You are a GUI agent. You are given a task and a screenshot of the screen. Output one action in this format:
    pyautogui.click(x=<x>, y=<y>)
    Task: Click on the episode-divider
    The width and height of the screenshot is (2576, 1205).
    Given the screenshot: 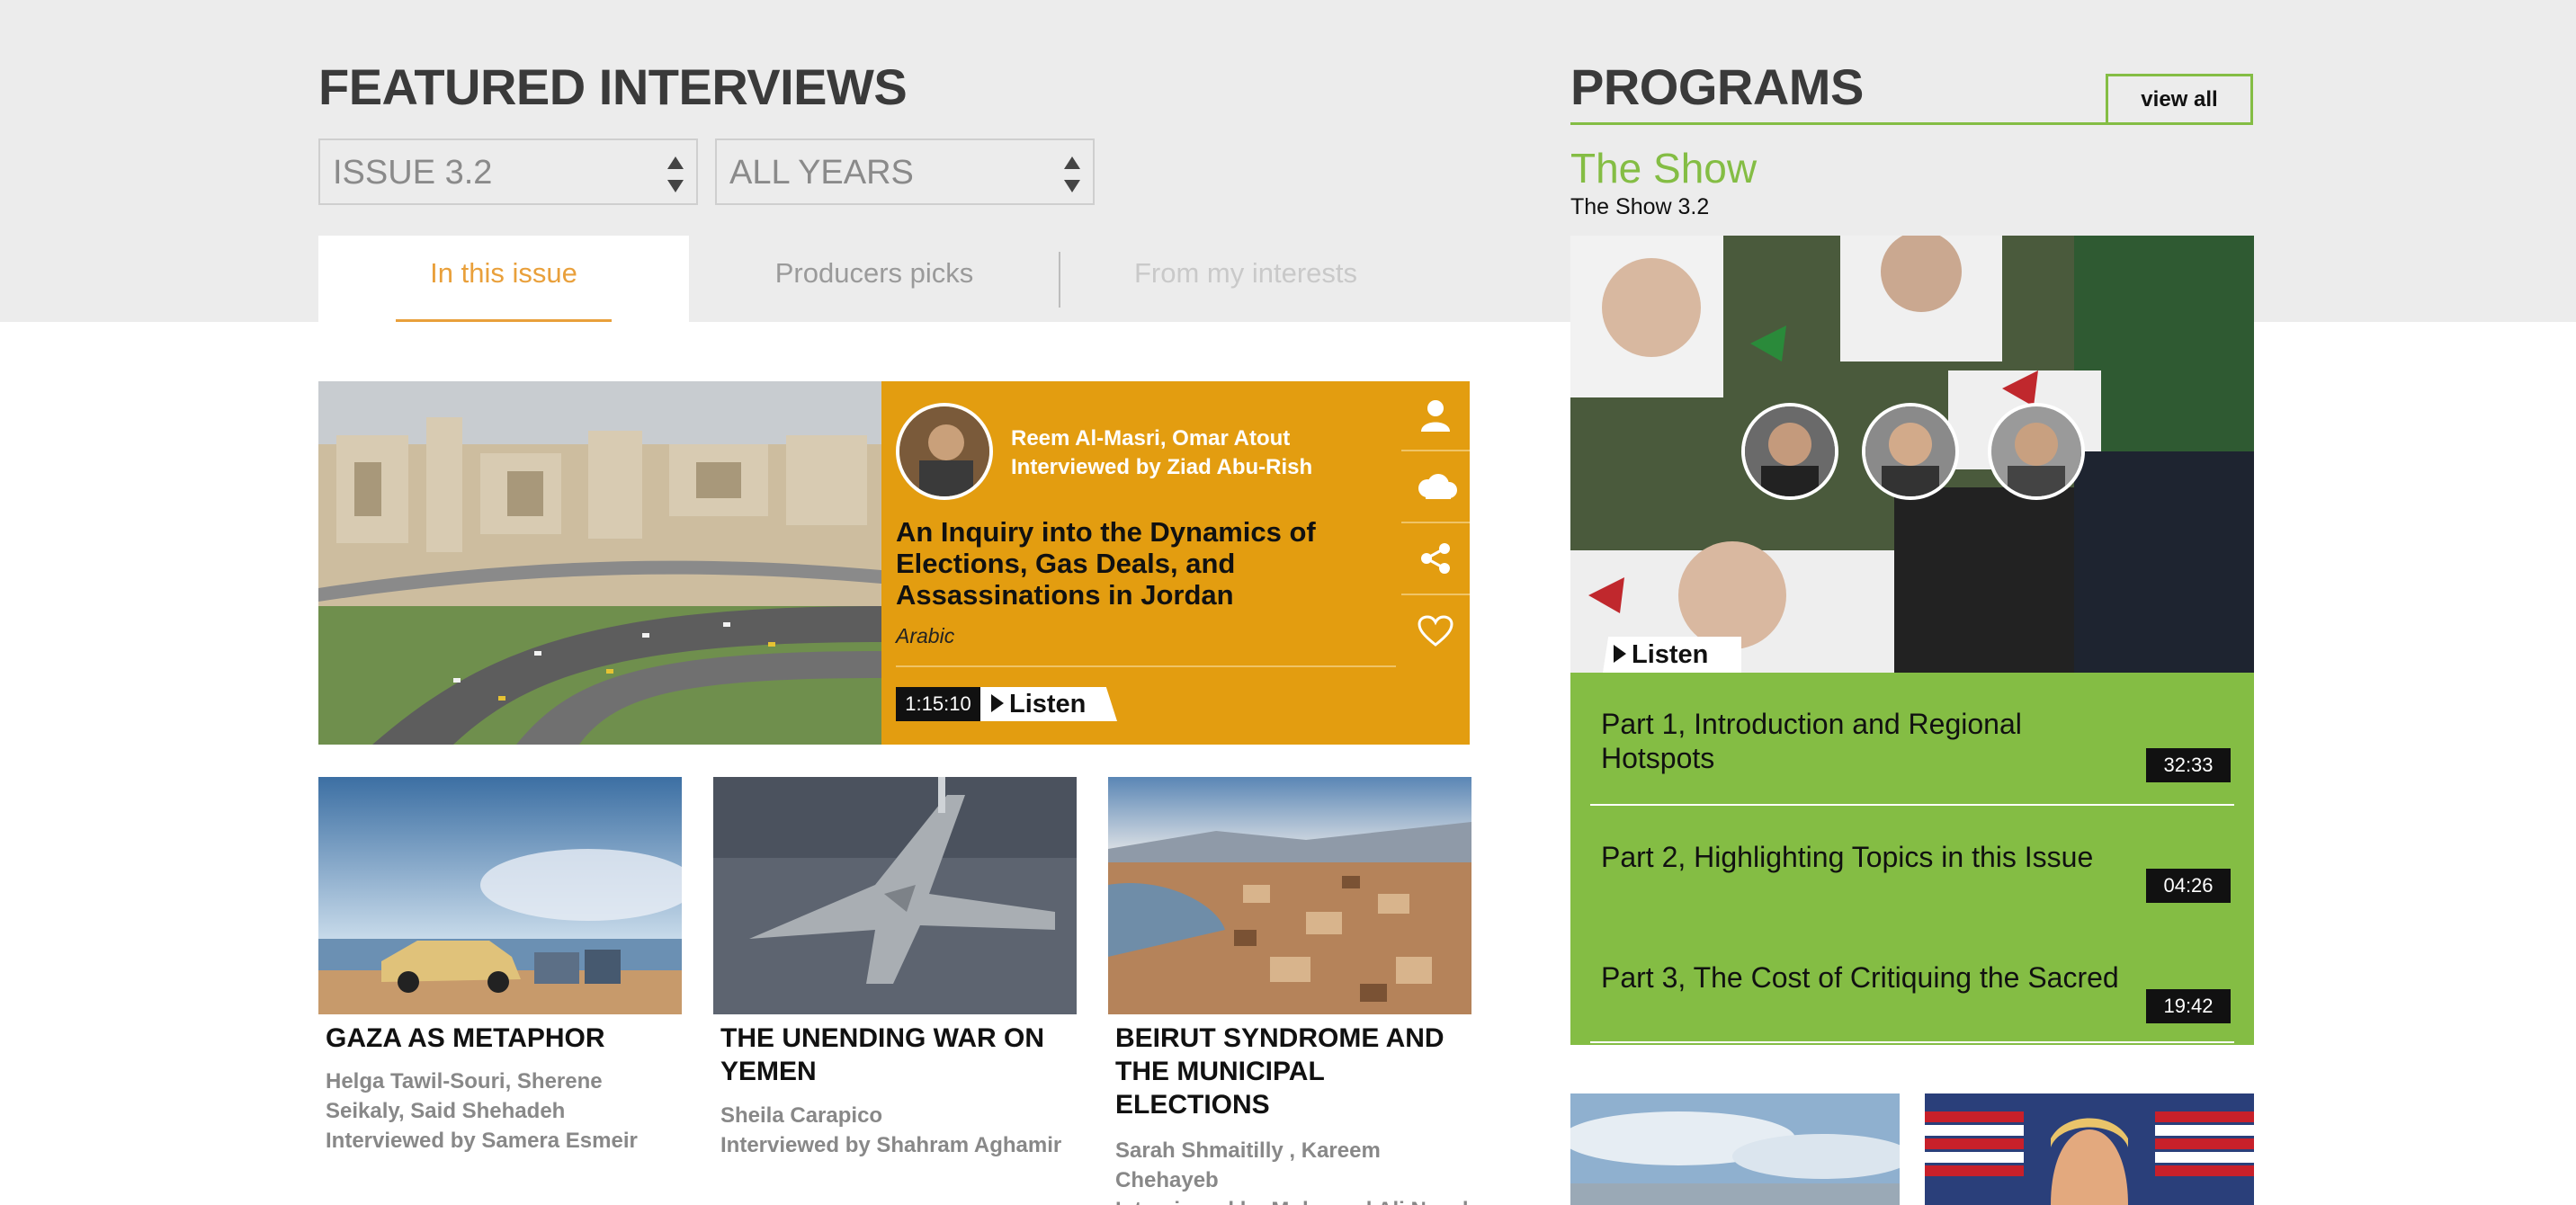 What is the action you would take?
    pyautogui.click(x=1912, y=1042)
    